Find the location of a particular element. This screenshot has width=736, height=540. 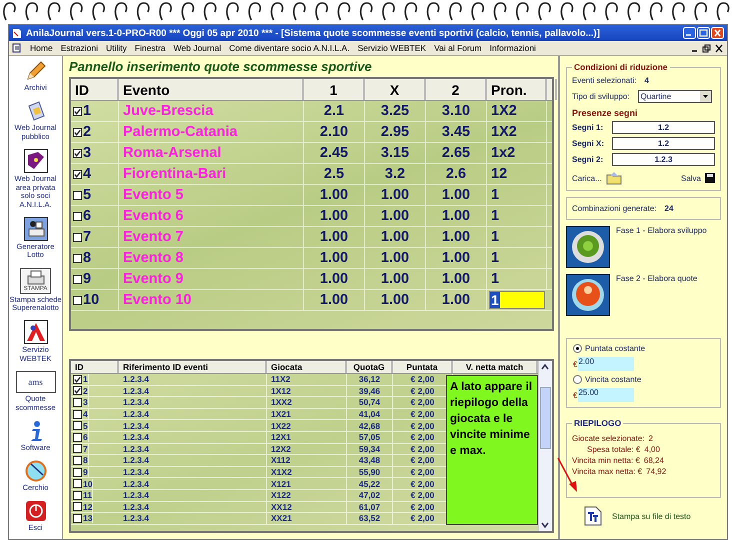

input-field: 1 is located at coordinates (517, 300).